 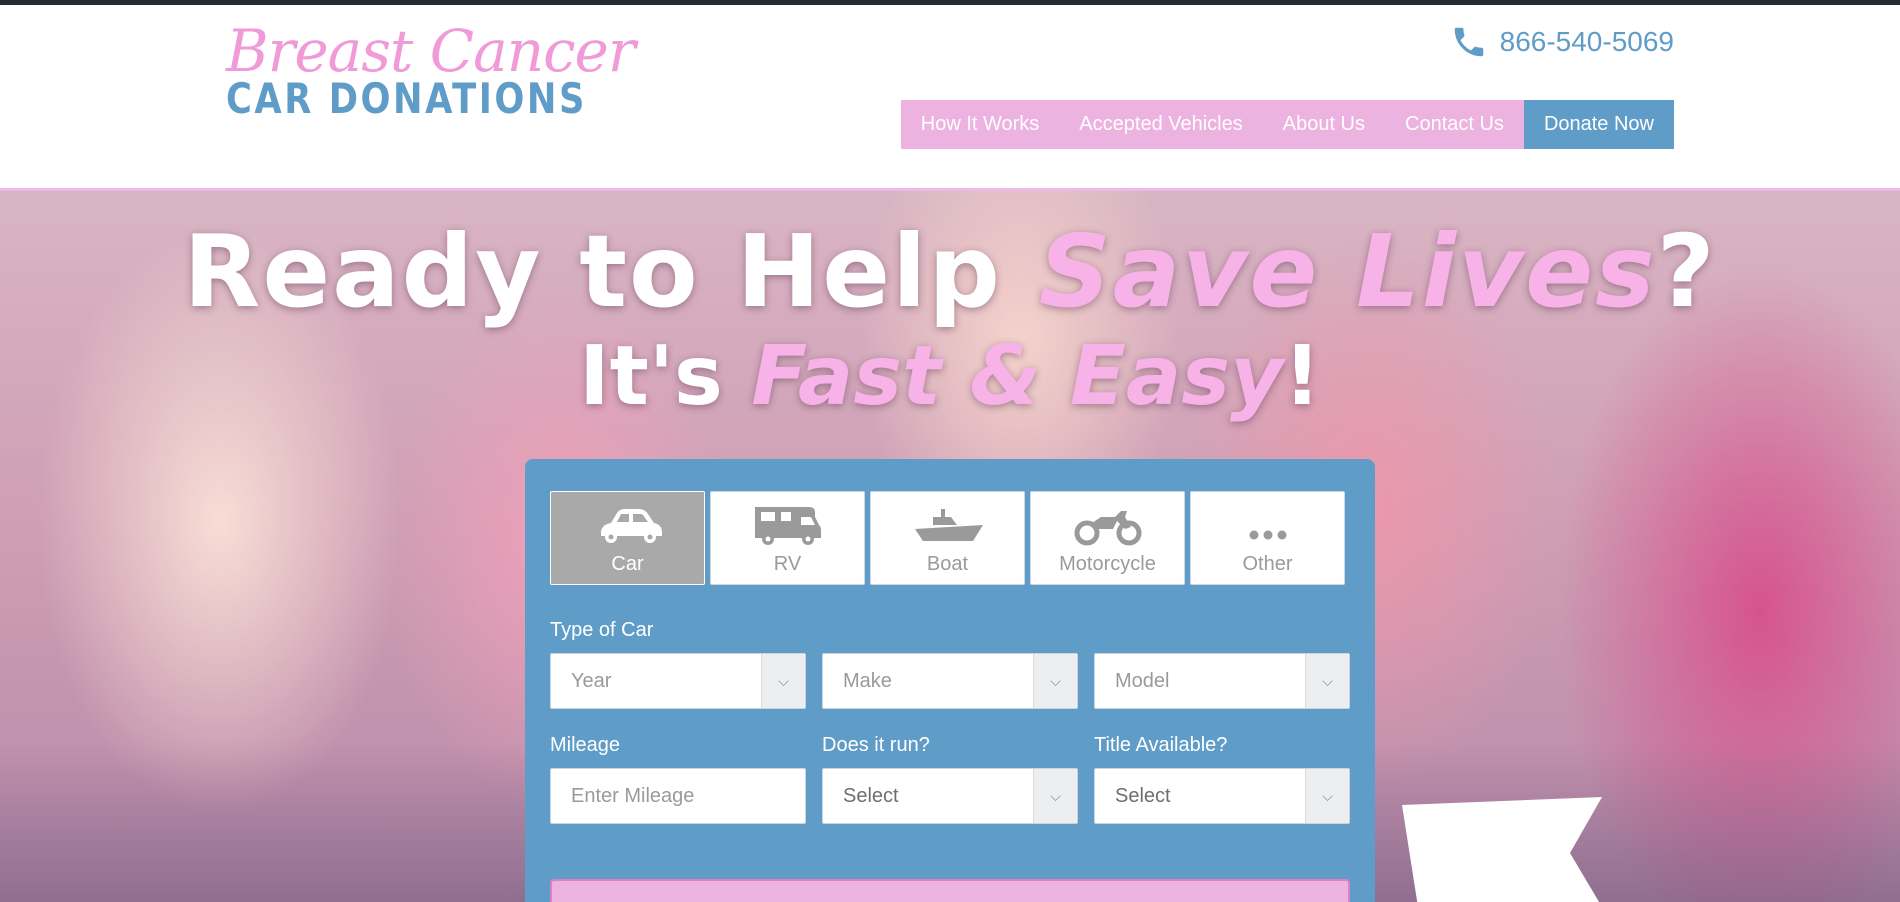 I want to click on phone-number: 866-540-5069, so click(x=1586, y=41).